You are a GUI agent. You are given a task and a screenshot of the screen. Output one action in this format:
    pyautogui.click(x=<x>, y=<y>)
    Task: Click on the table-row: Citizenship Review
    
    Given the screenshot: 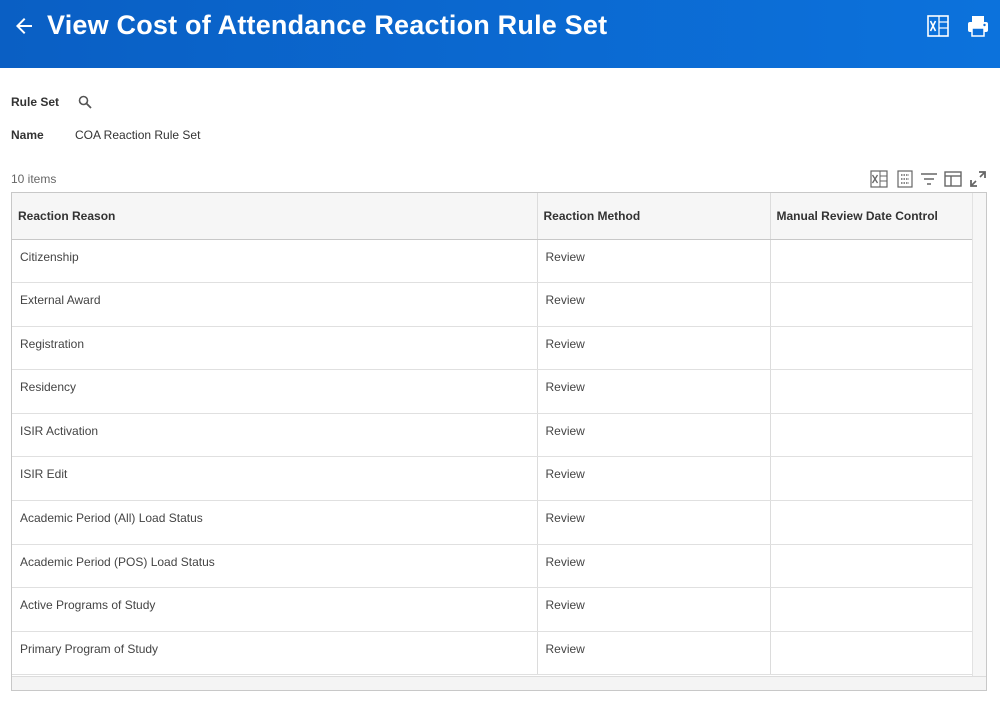 What is the action you would take?
    pyautogui.click(x=493, y=261)
    